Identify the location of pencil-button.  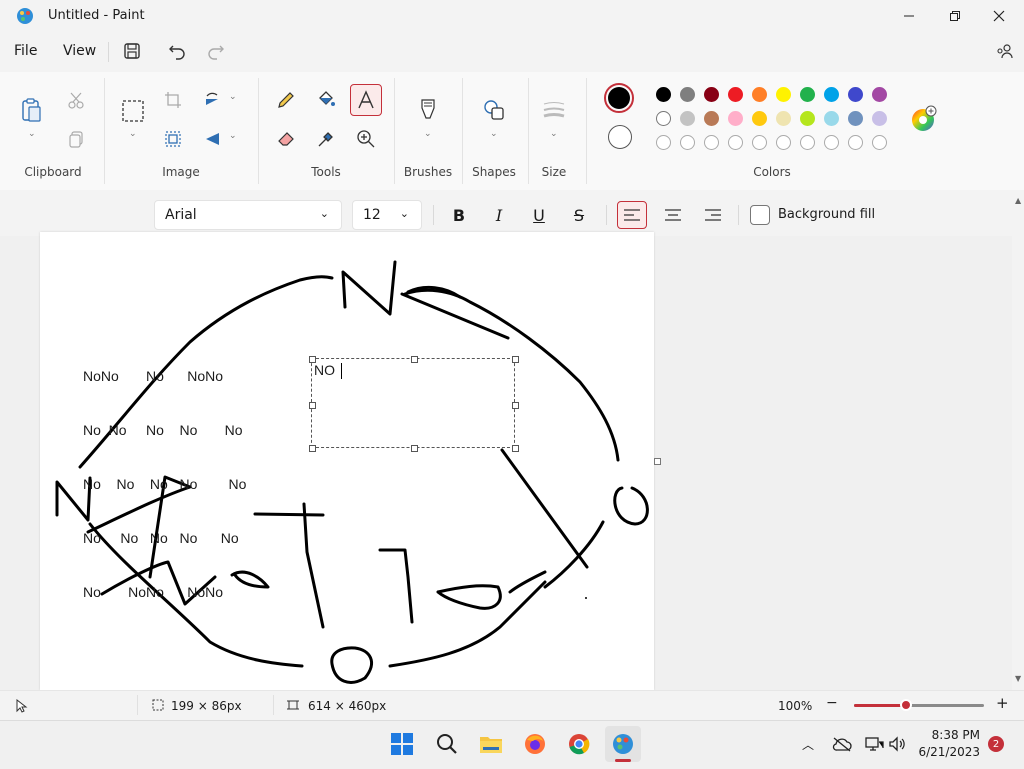
(286, 100).